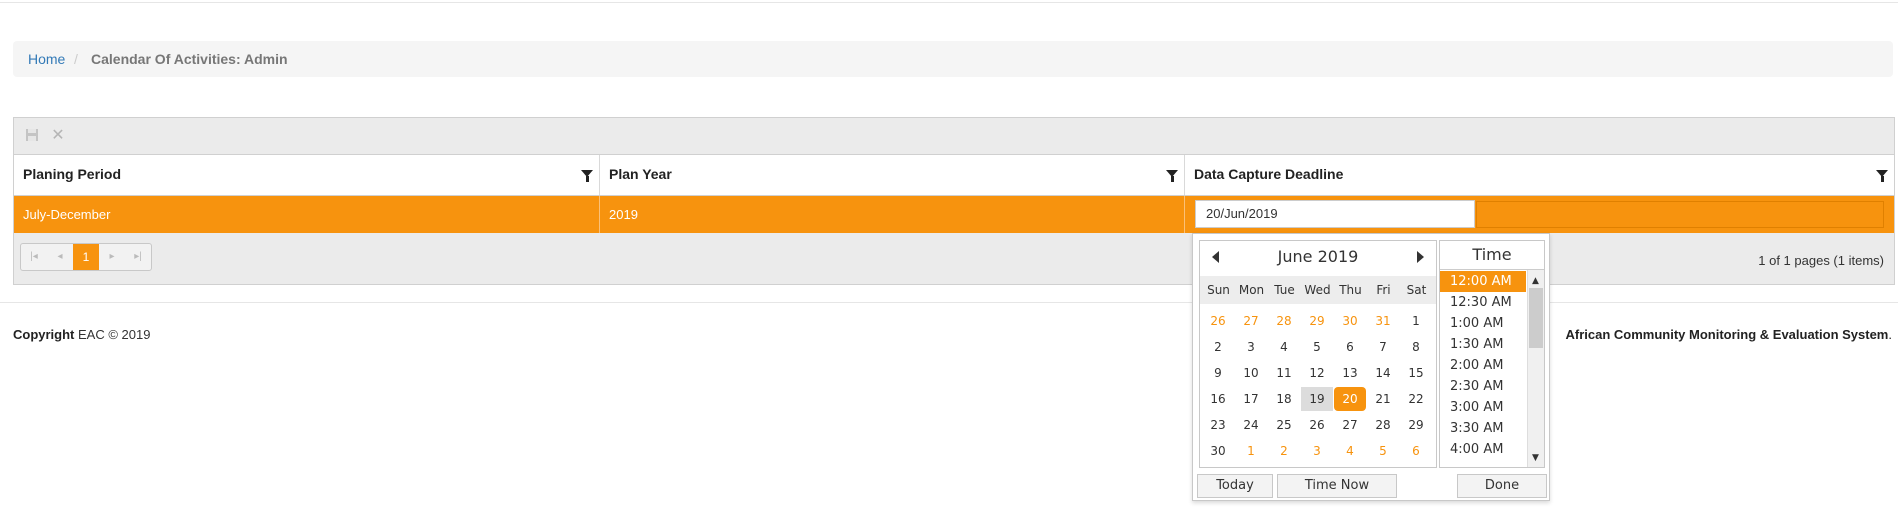 This screenshot has height=524, width=1898. What do you see at coordinates (1235, 486) in the screenshot?
I see `today-button: Today` at bounding box center [1235, 486].